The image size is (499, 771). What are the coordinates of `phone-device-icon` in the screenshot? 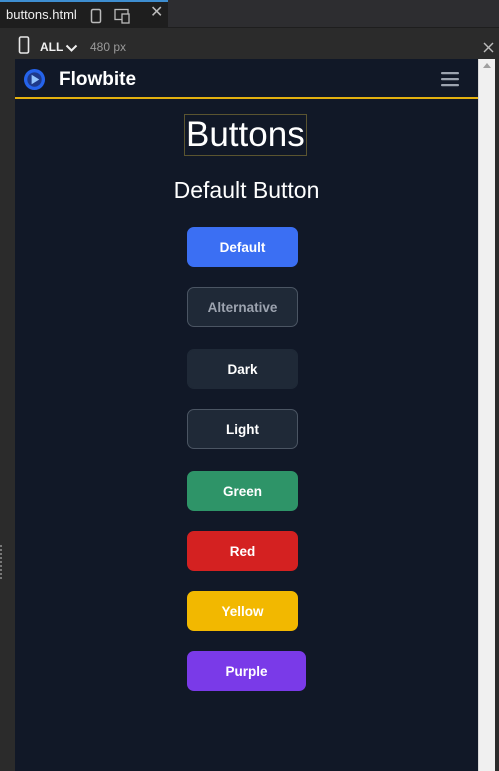 It's located at (24, 47).